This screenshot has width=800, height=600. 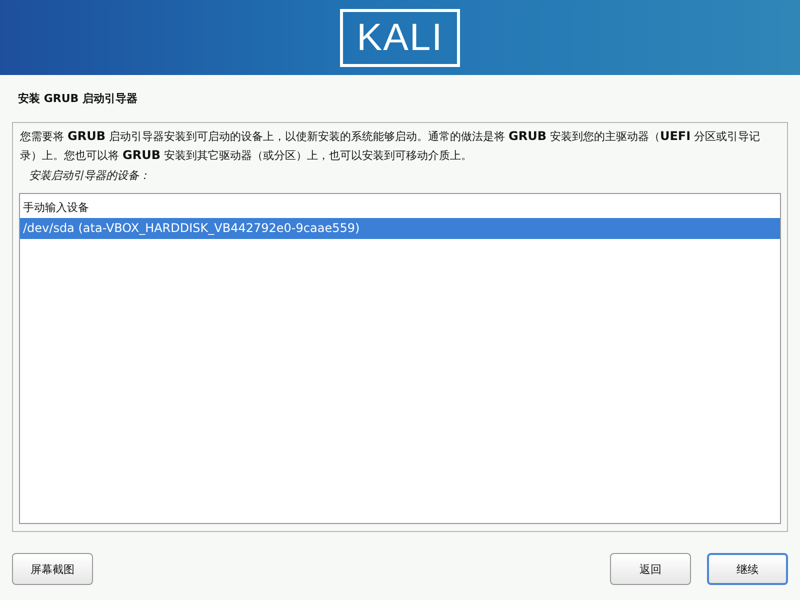 I want to click on screenshot-button: 屏幕截图, so click(x=52, y=569).